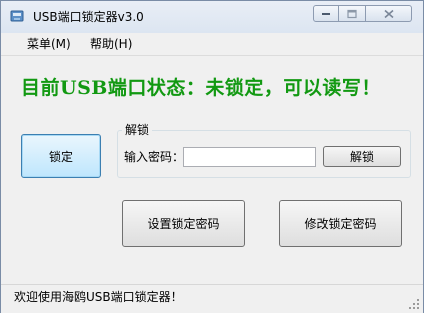 The width and height of the screenshot is (424, 313). Describe the element at coordinates (154, 157) in the screenshot. I see `password-label: 输入密码：` at that location.